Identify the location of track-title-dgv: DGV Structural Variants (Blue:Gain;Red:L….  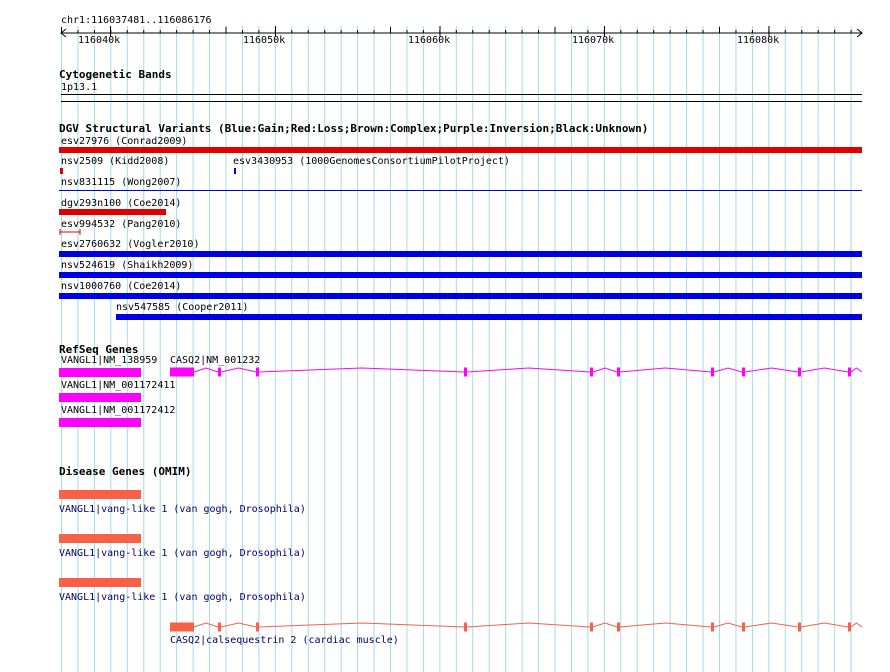
(354, 128).